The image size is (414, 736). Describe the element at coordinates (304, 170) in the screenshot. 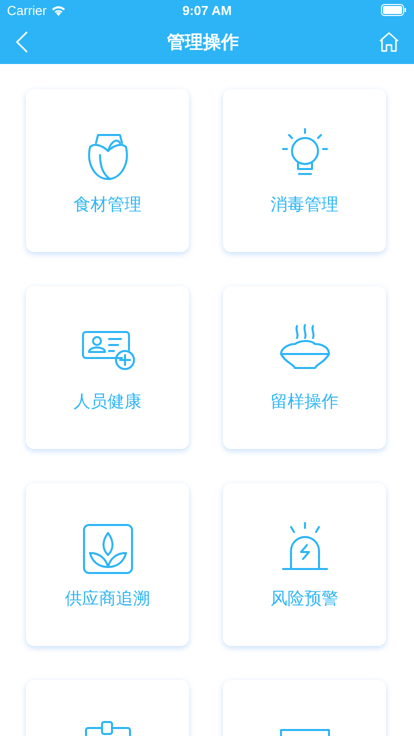

I see `menu-card: 消毒管理` at that location.